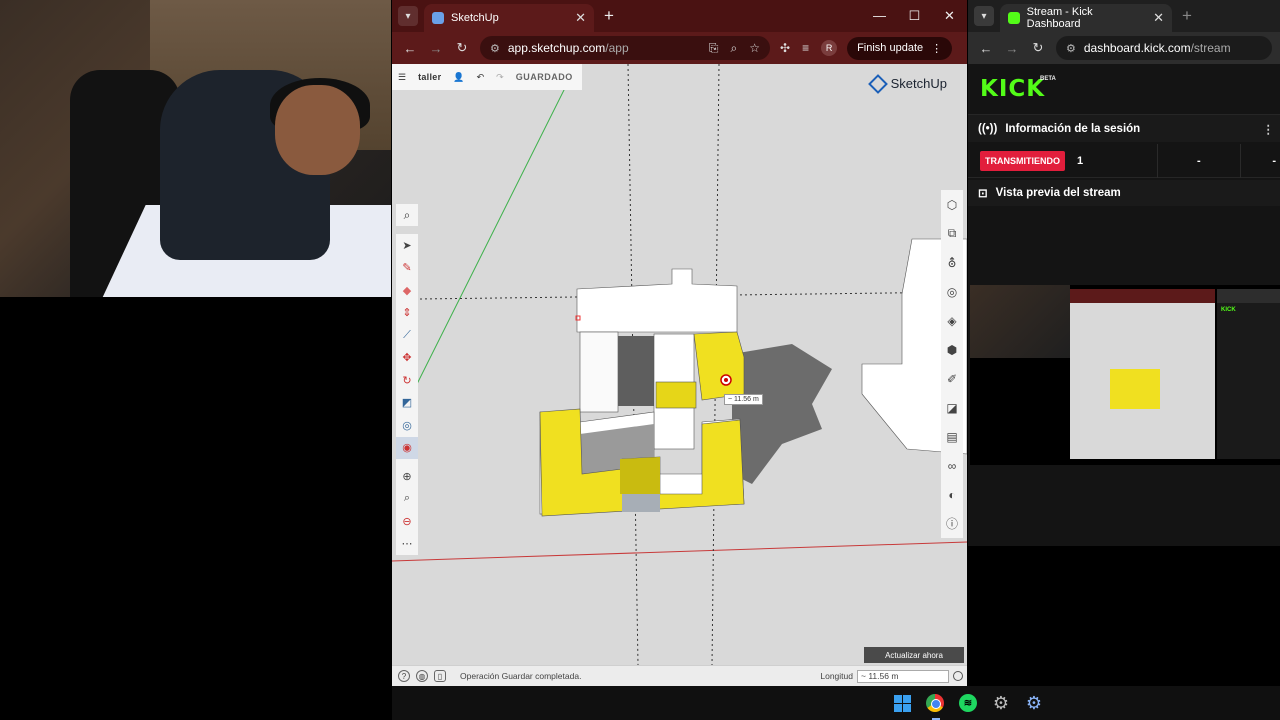 The image size is (1280, 720). I want to click on obs-icon: ⚙, so click(1001, 703).